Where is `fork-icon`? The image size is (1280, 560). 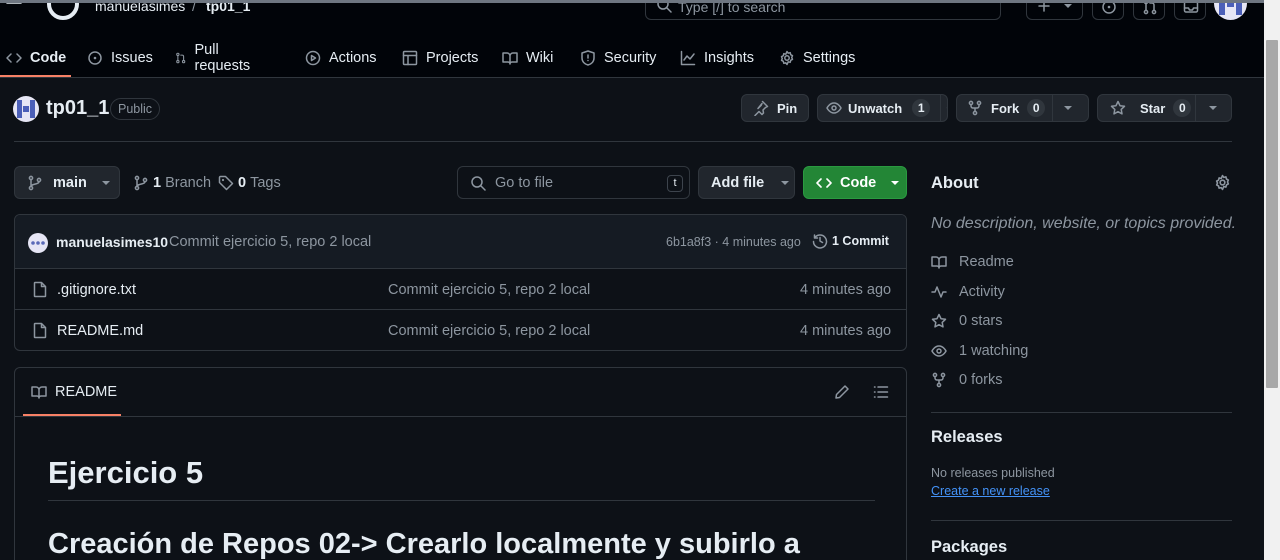 fork-icon is located at coordinates (939, 380).